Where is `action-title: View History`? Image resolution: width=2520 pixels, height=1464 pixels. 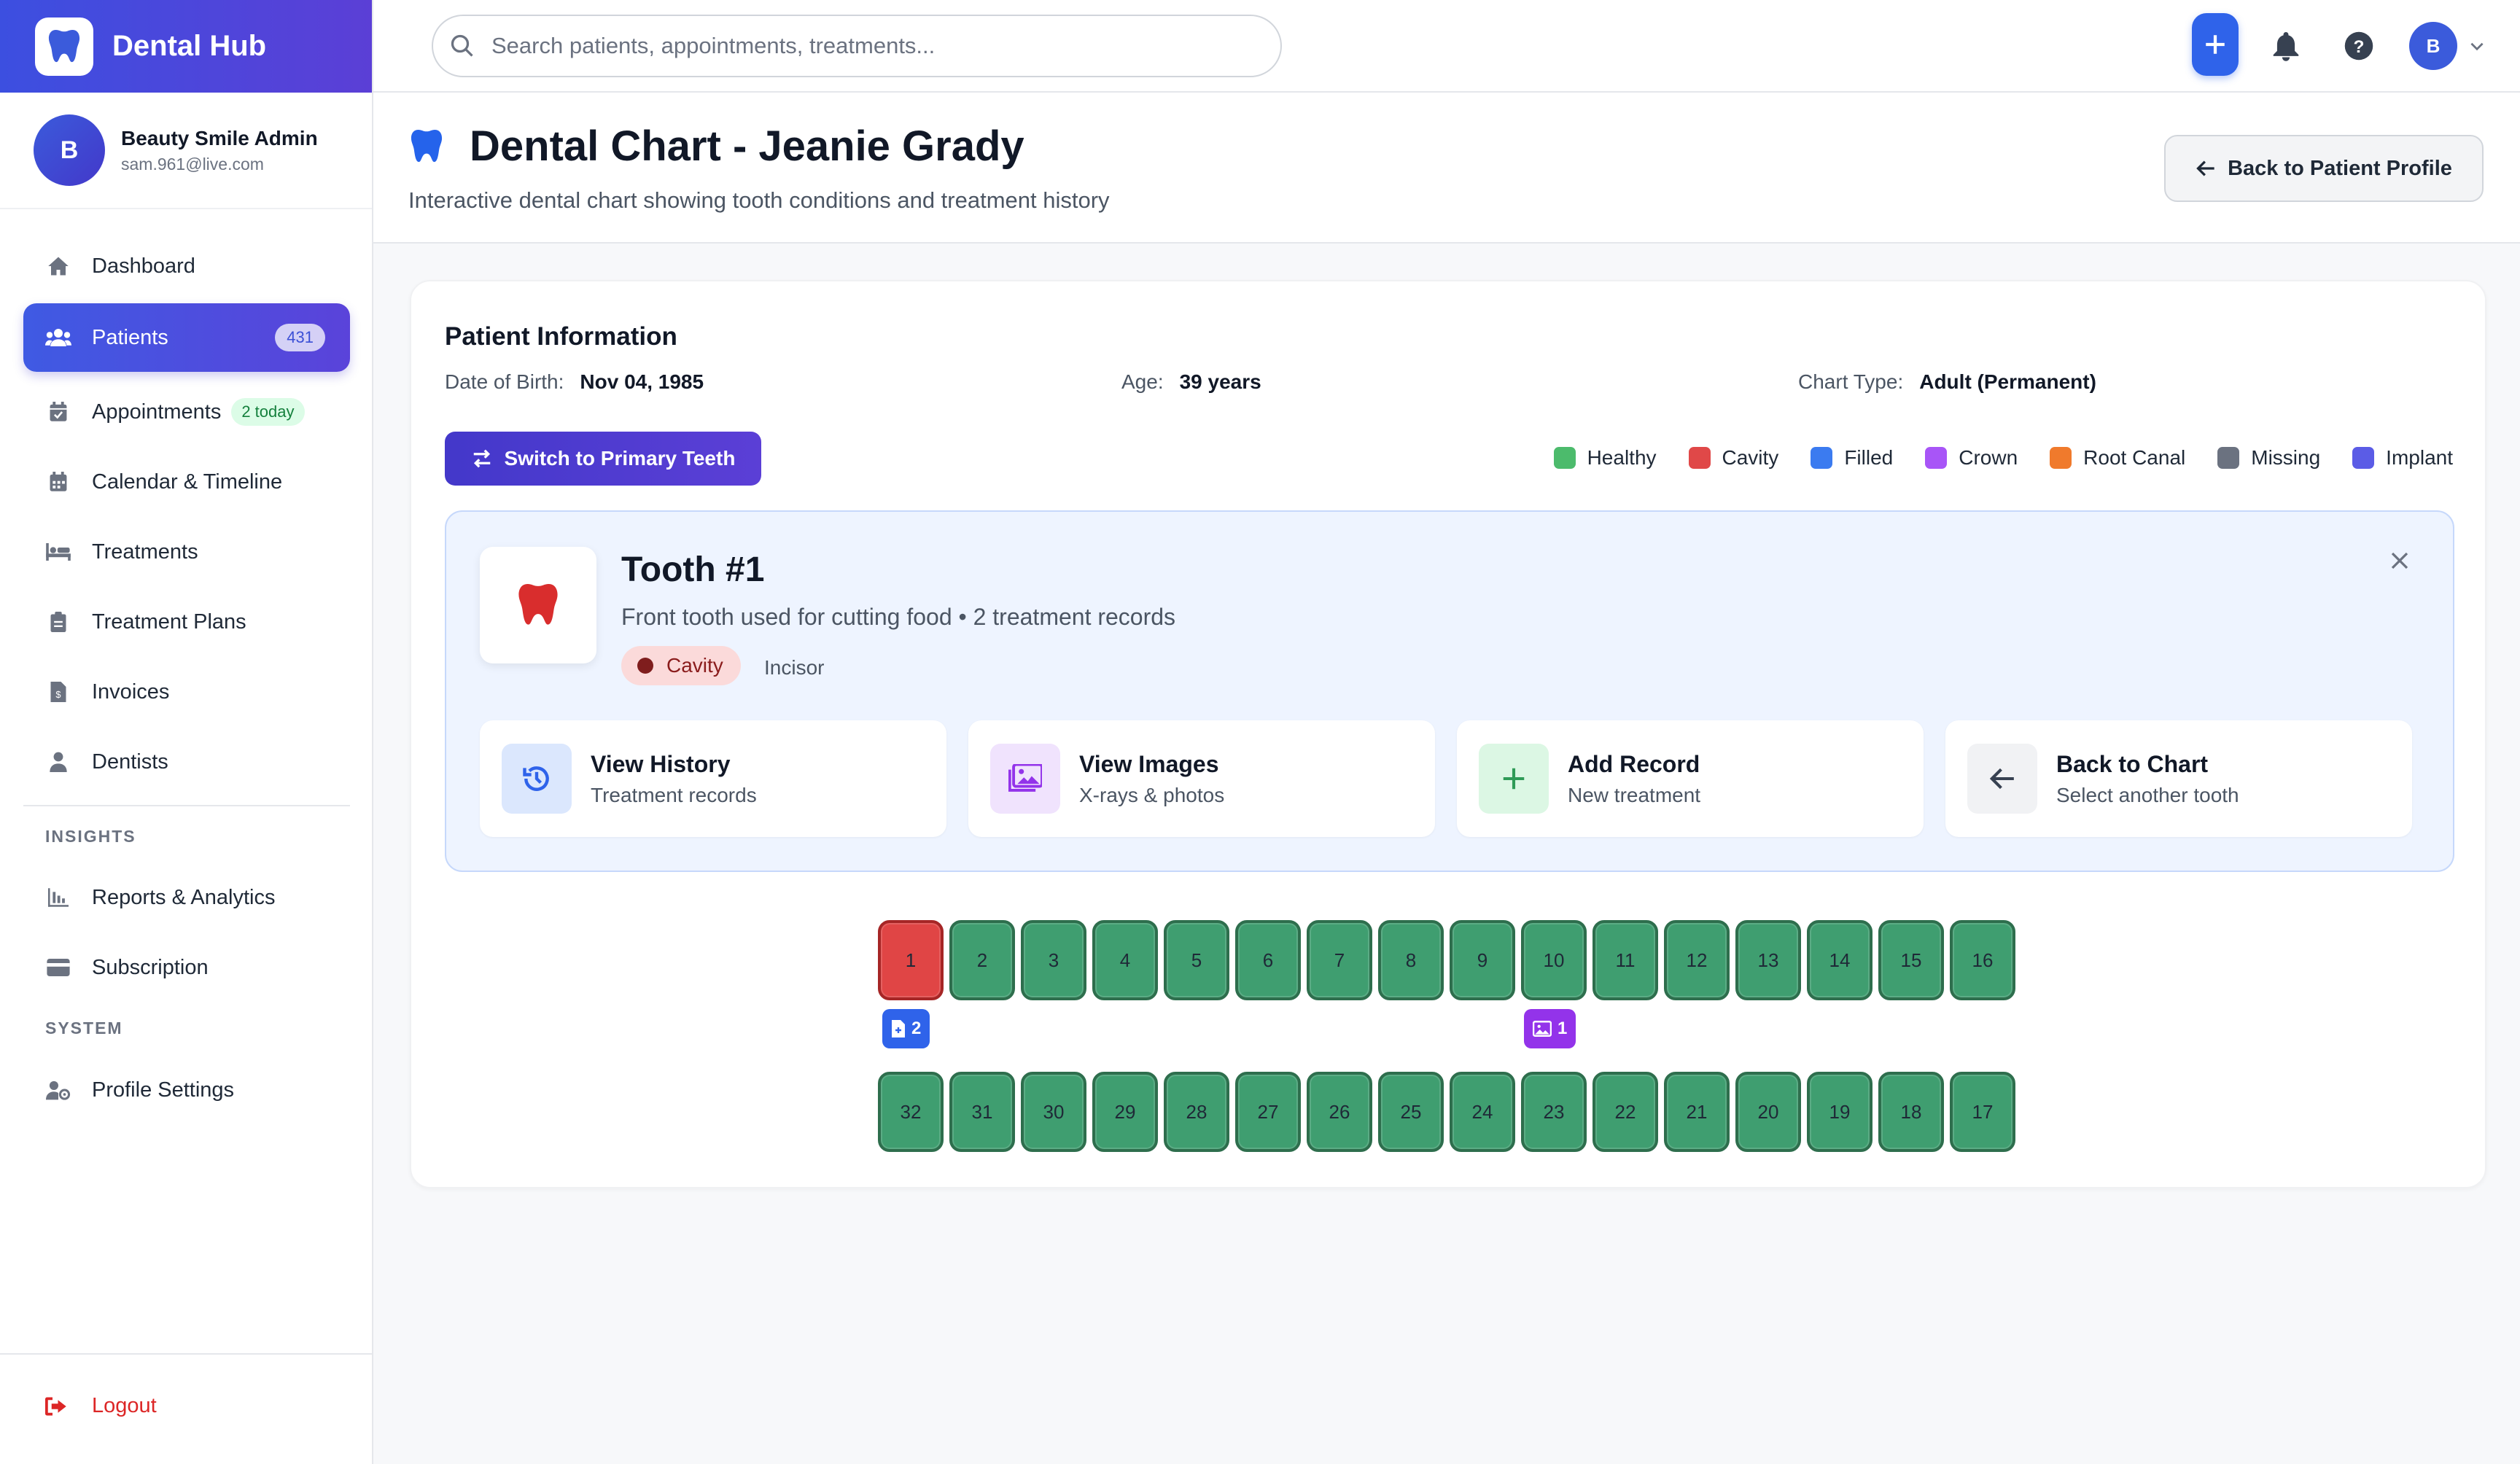 action-title: View History is located at coordinates (661, 764).